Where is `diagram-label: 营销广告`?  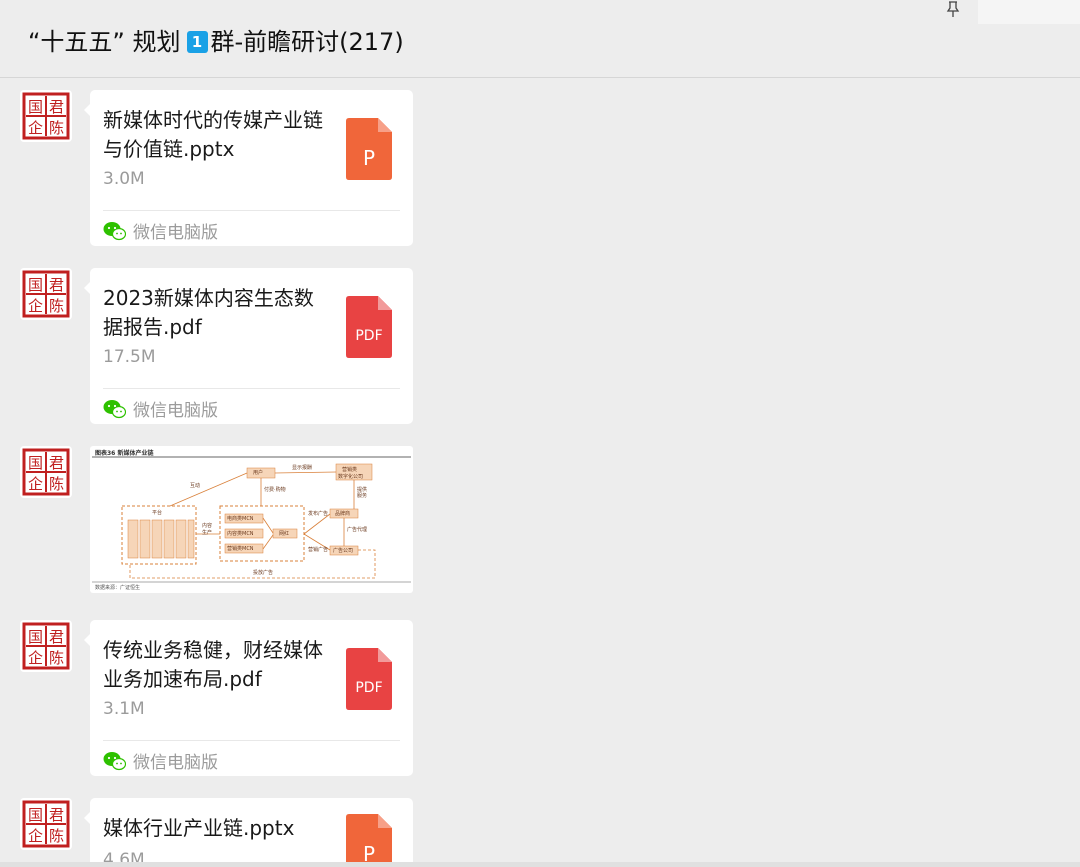
diagram-label: 营销广告 is located at coordinates (318, 550).